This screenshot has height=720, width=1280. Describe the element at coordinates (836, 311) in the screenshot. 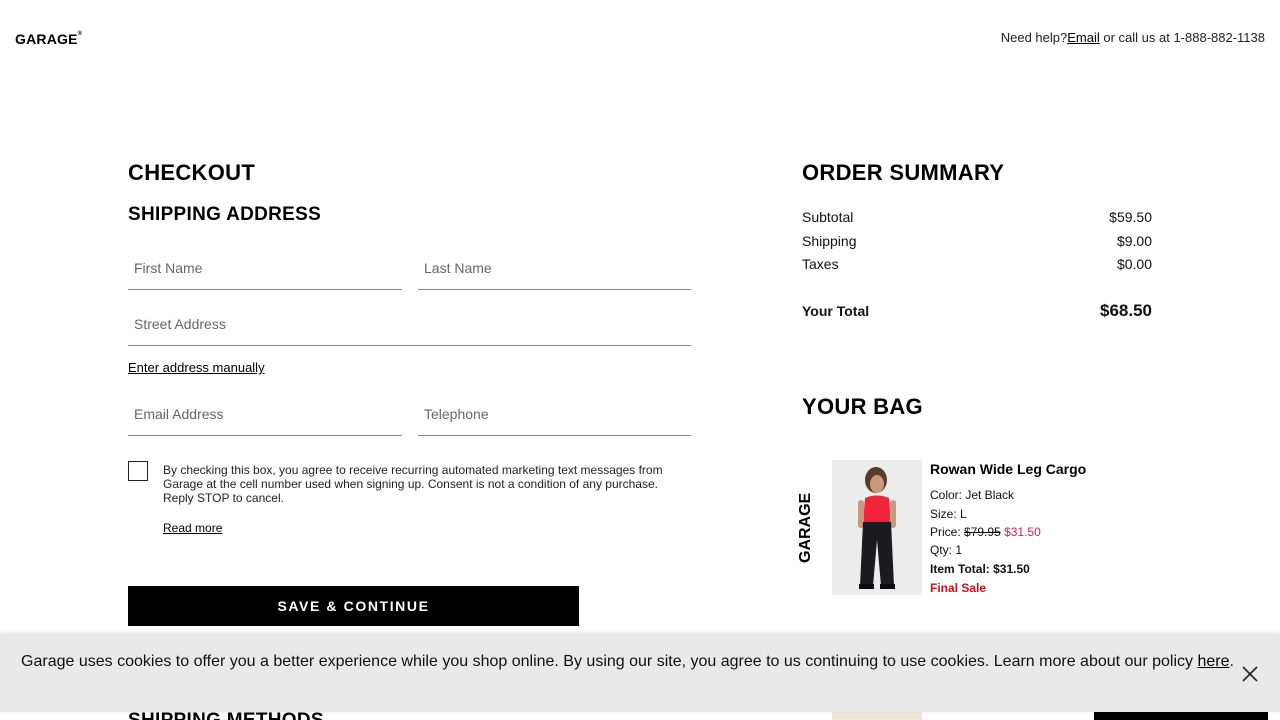

I see `total-label: Your Total` at that location.